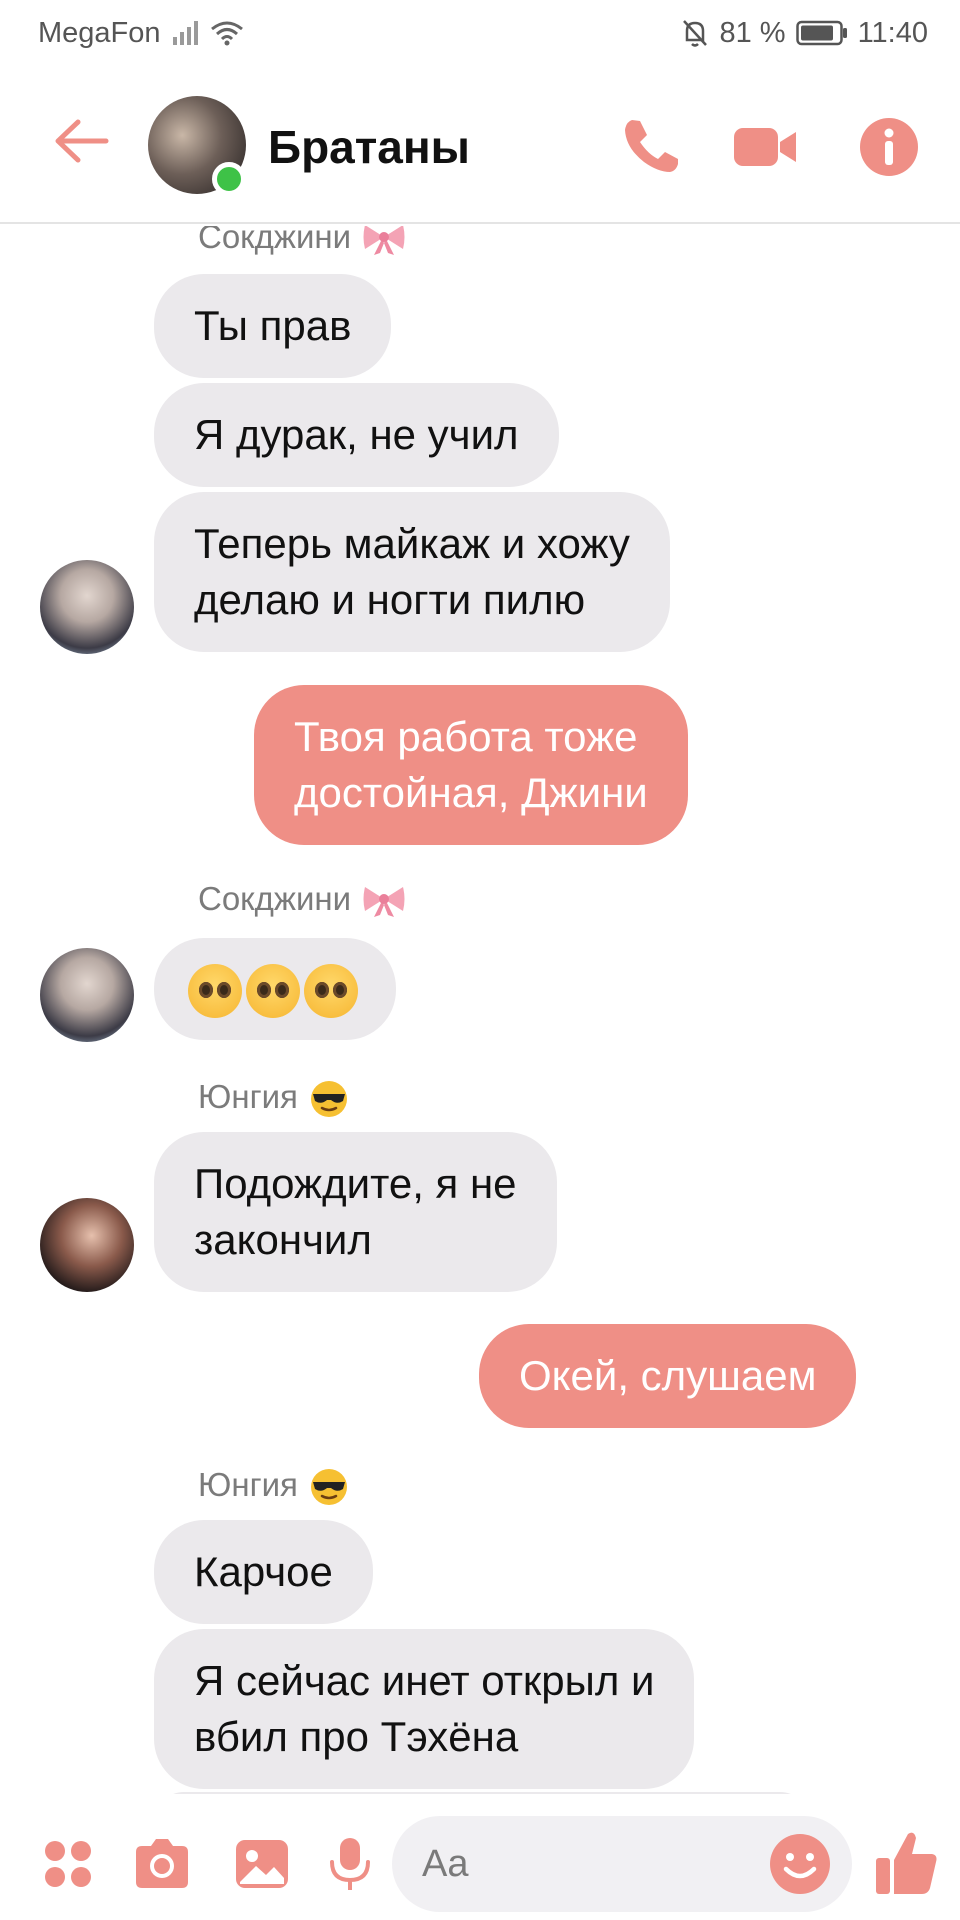  What do you see at coordinates (356, 1736) in the screenshot?
I see `message-text-line: вбил про Тэхёна` at bounding box center [356, 1736].